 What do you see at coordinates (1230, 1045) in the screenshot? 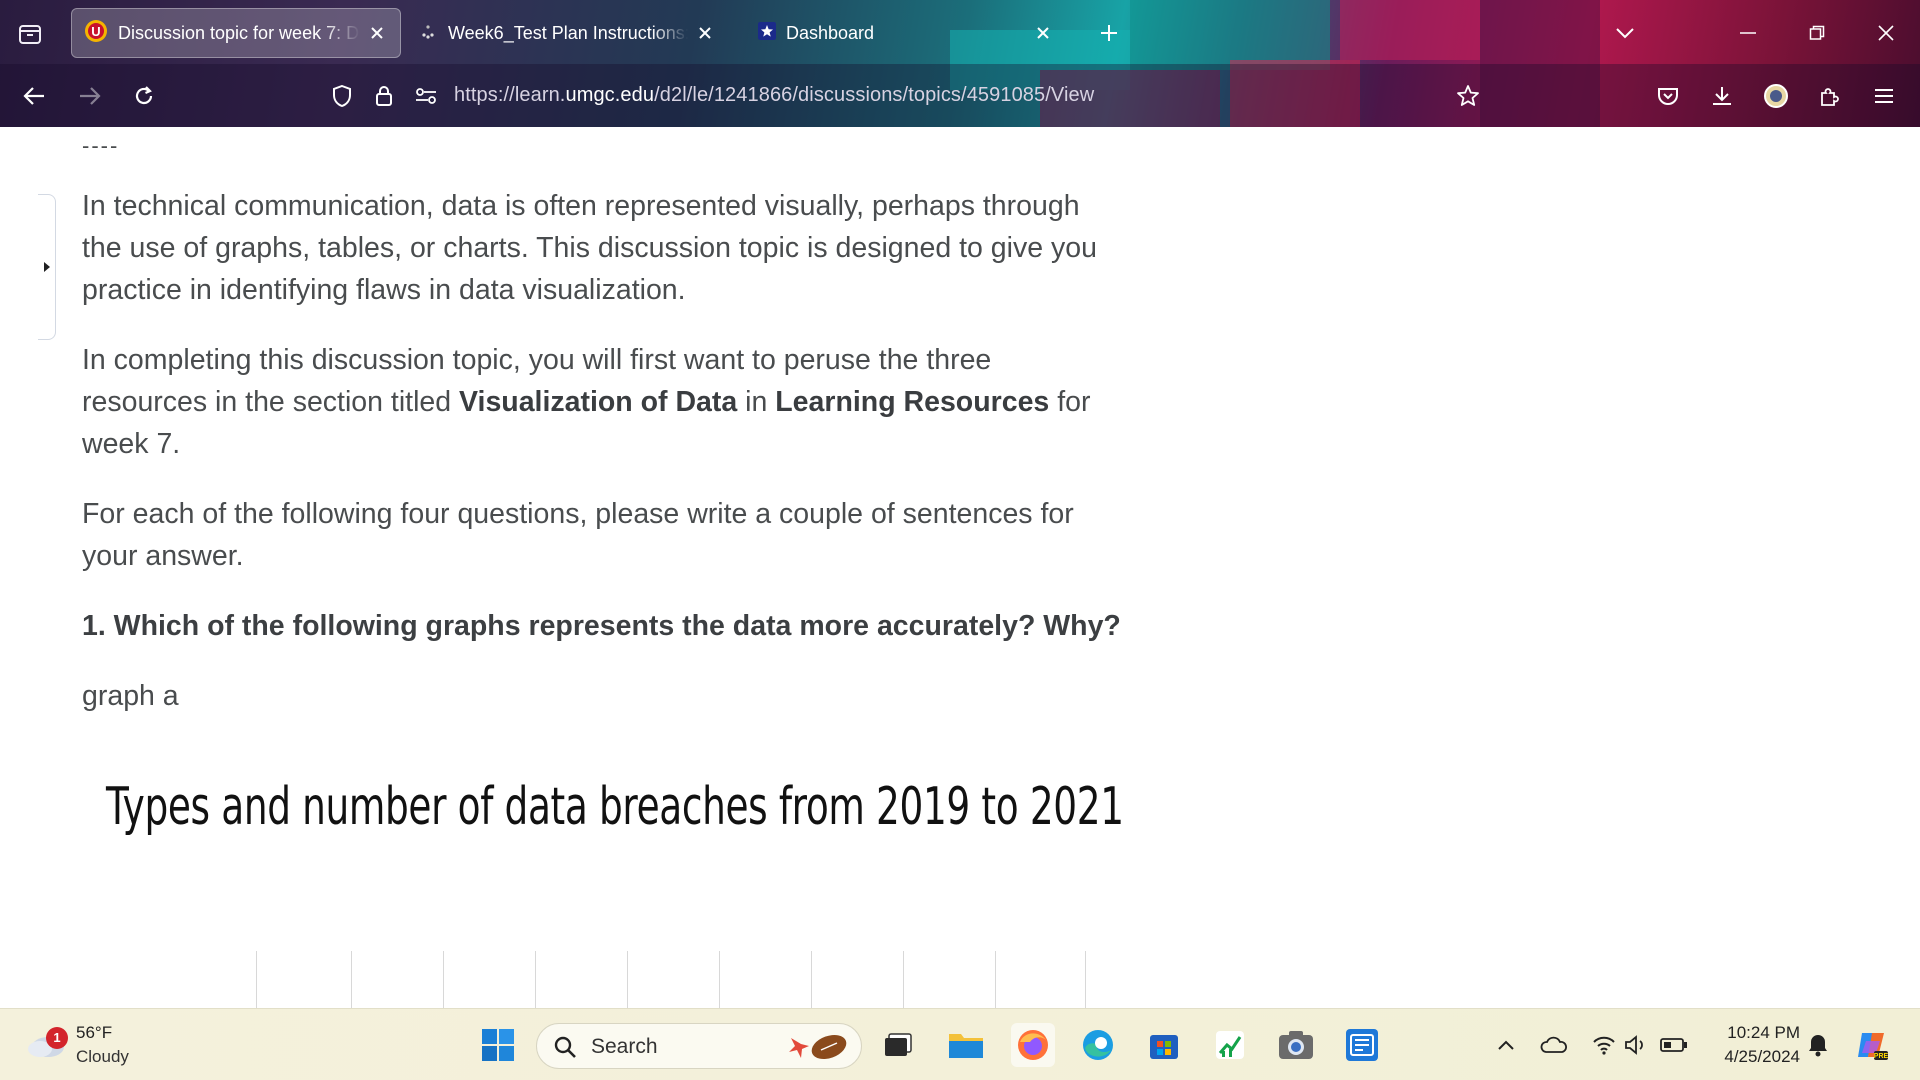
I see `stocks-icon` at bounding box center [1230, 1045].